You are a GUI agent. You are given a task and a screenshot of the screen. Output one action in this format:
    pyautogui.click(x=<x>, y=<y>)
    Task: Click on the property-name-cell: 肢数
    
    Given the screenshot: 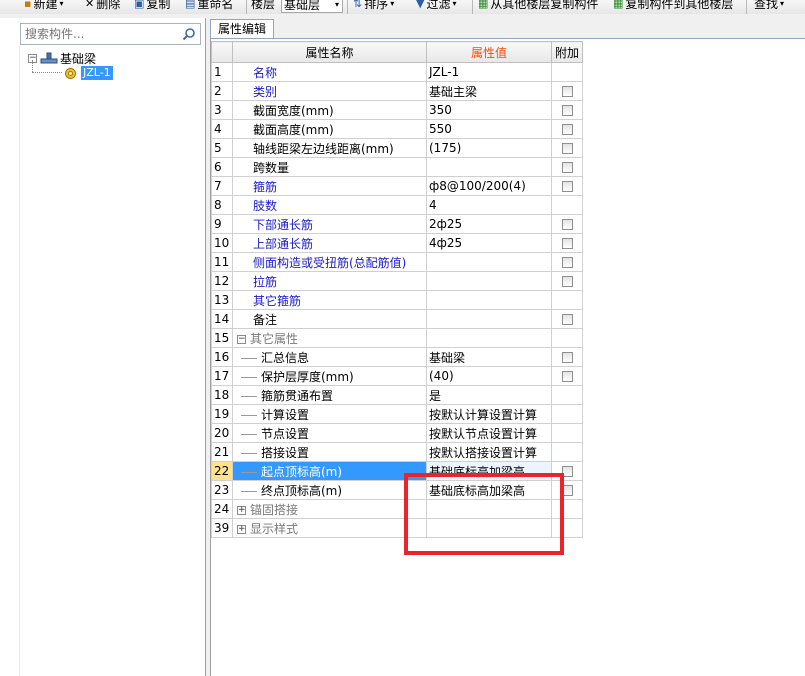 What is the action you would take?
    pyautogui.click(x=329, y=205)
    